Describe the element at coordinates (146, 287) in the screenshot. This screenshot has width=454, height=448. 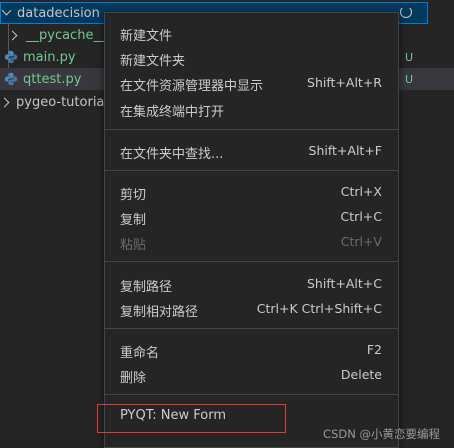
I see `menu-item-label: 复制路径` at that location.